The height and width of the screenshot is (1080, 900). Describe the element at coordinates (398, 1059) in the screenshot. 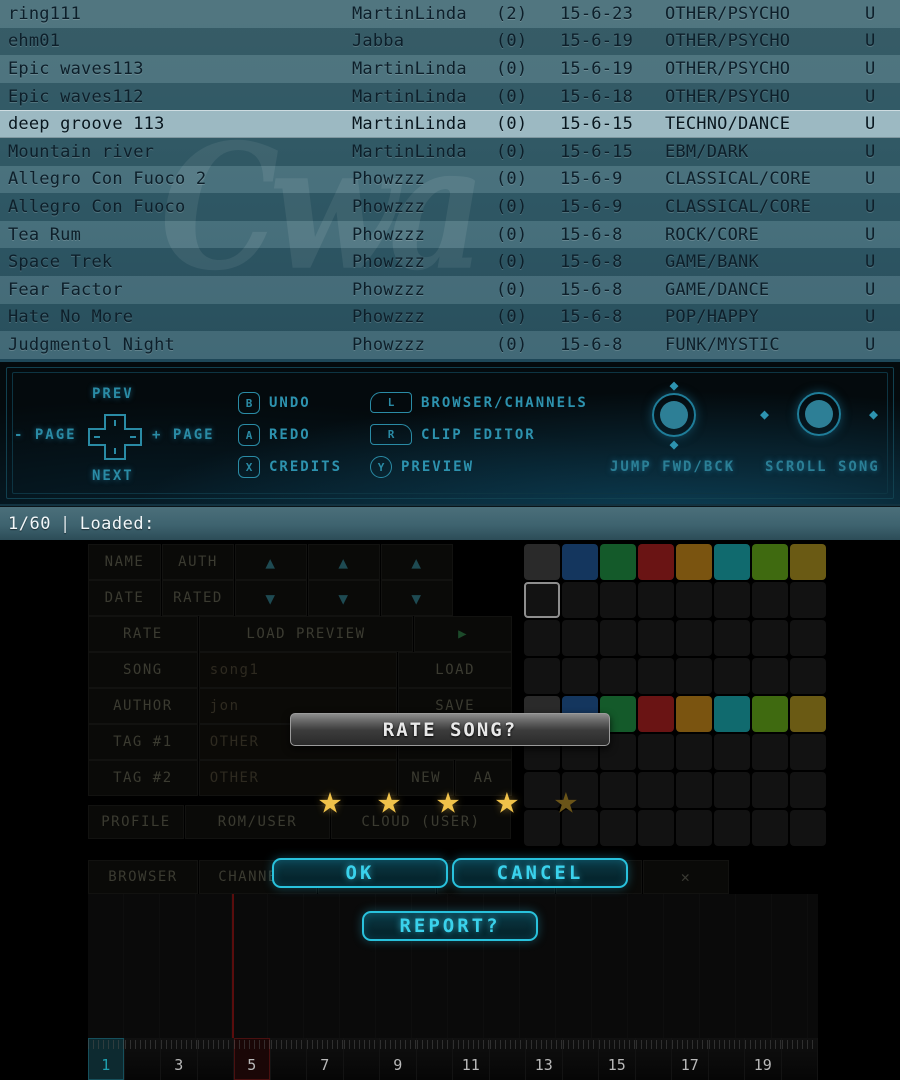

I see `timeline-cell: 9` at that location.